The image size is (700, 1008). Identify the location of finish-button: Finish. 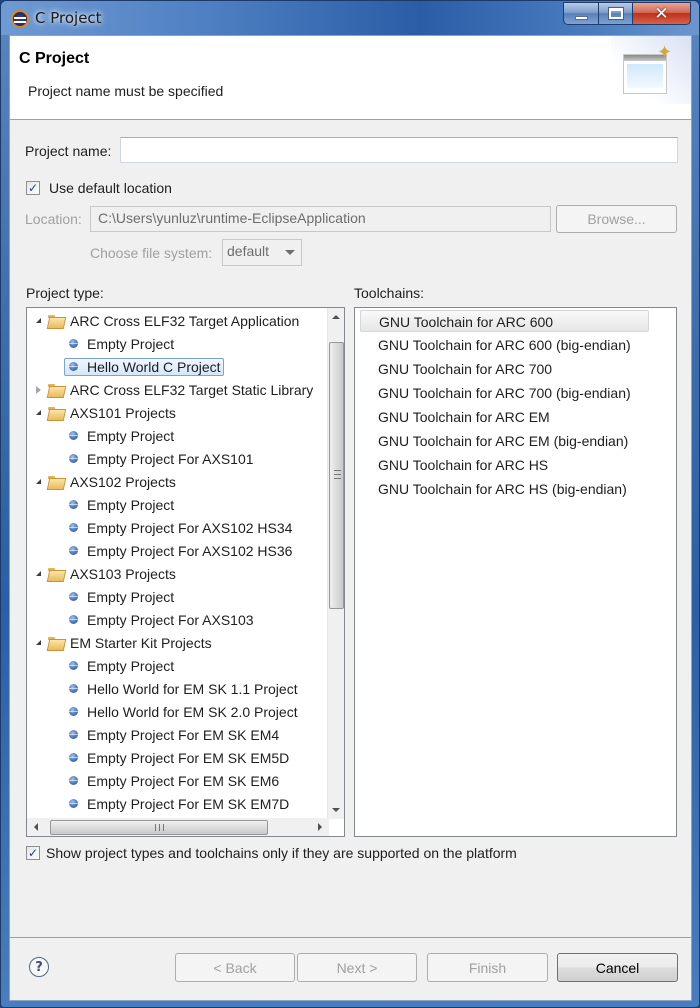
(487, 967).